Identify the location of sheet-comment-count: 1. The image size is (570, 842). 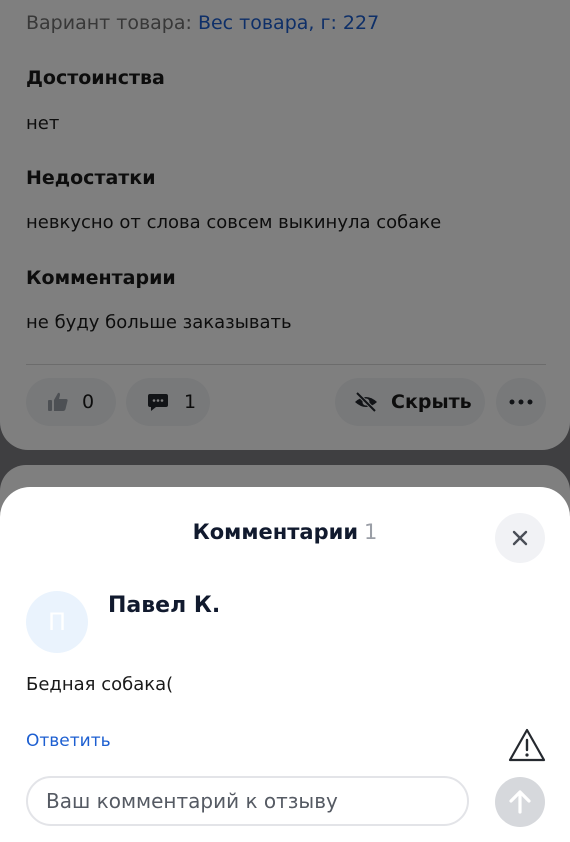
(371, 532).